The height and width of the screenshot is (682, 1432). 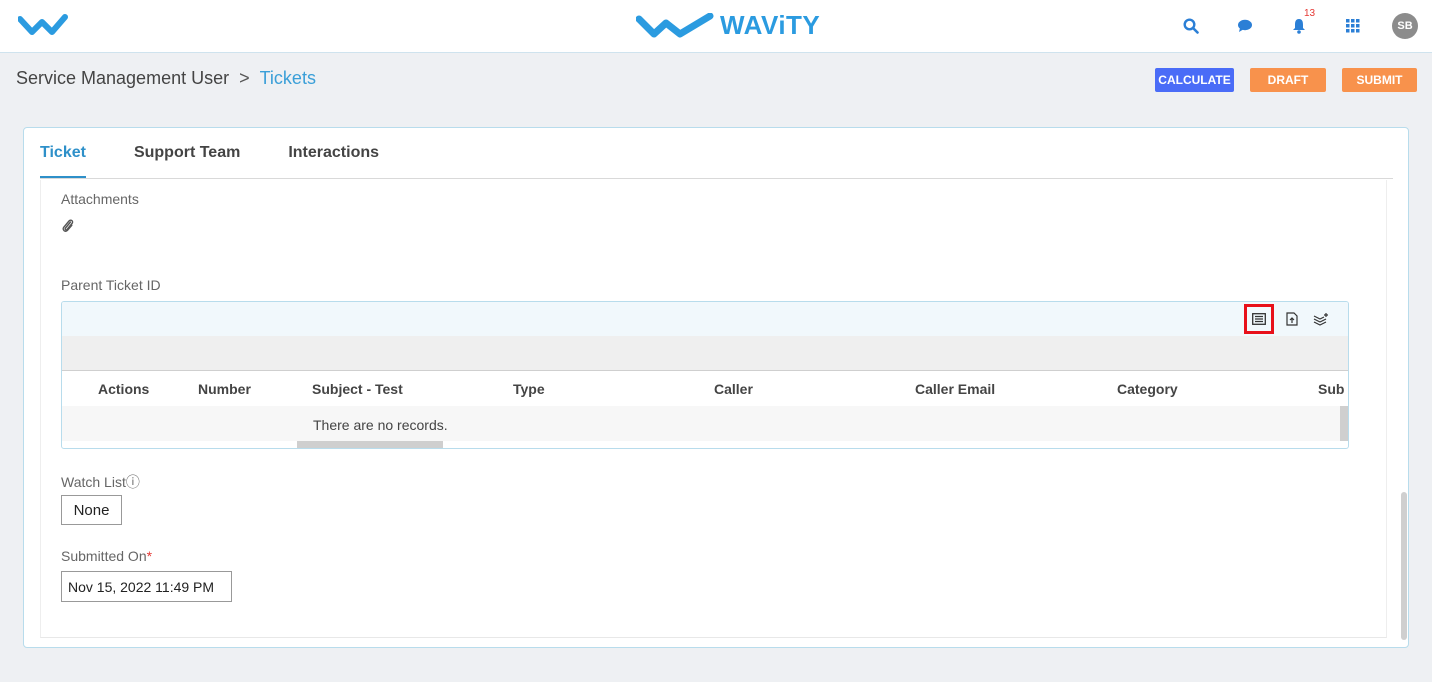 What do you see at coordinates (1194, 80) in the screenshot?
I see `calculate-button: CALCULATE` at bounding box center [1194, 80].